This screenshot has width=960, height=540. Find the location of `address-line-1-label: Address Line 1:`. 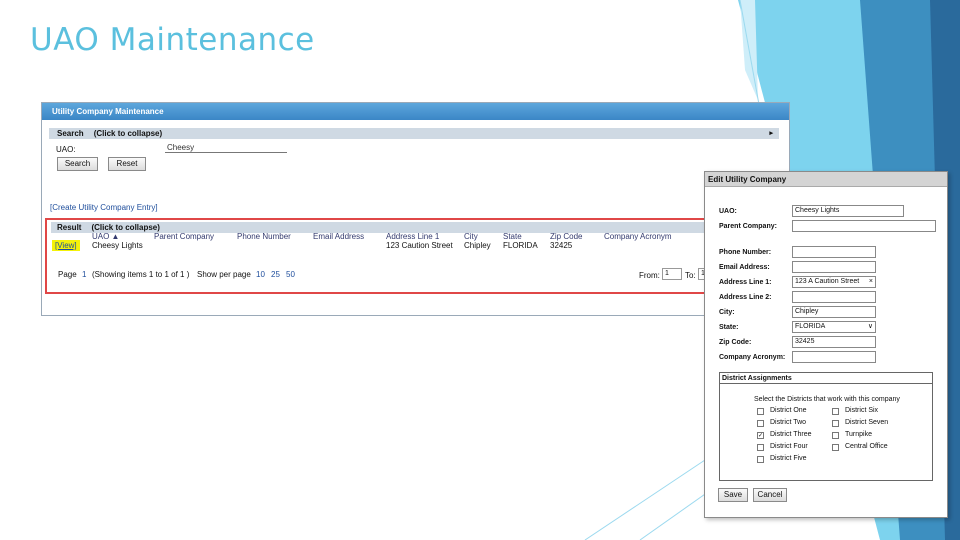

address-line-1-label: Address Line 1: is located at coordinates (745, 282).